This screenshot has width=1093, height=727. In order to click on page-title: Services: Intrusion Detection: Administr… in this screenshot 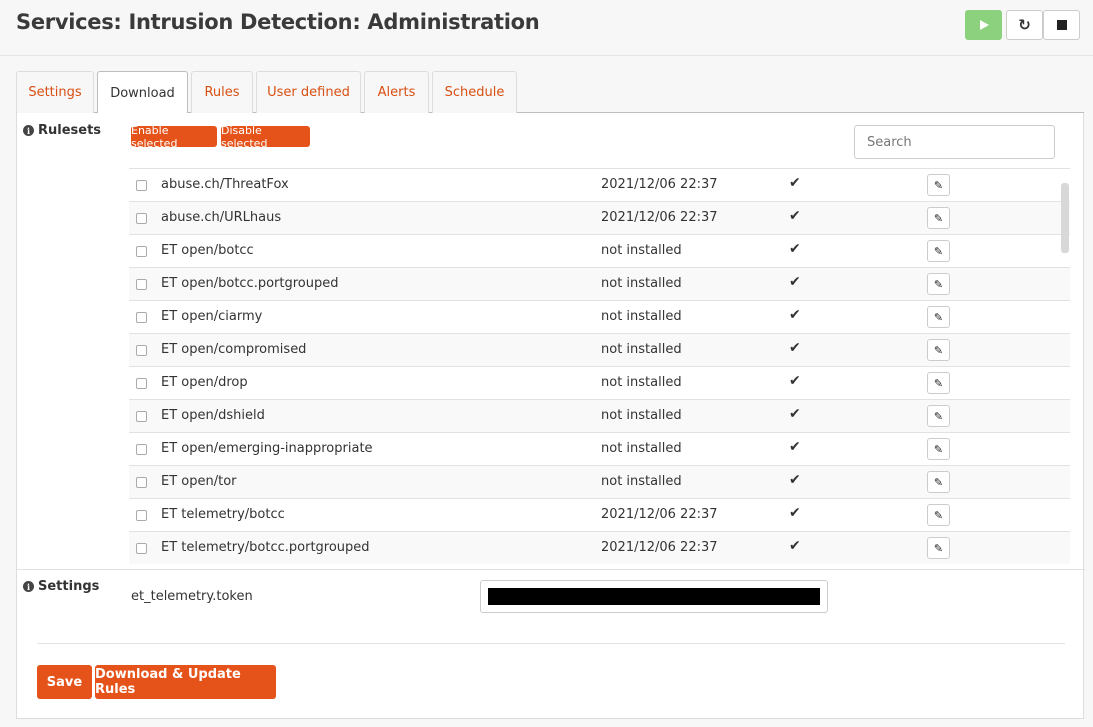, I will do `click(278, 22)`.